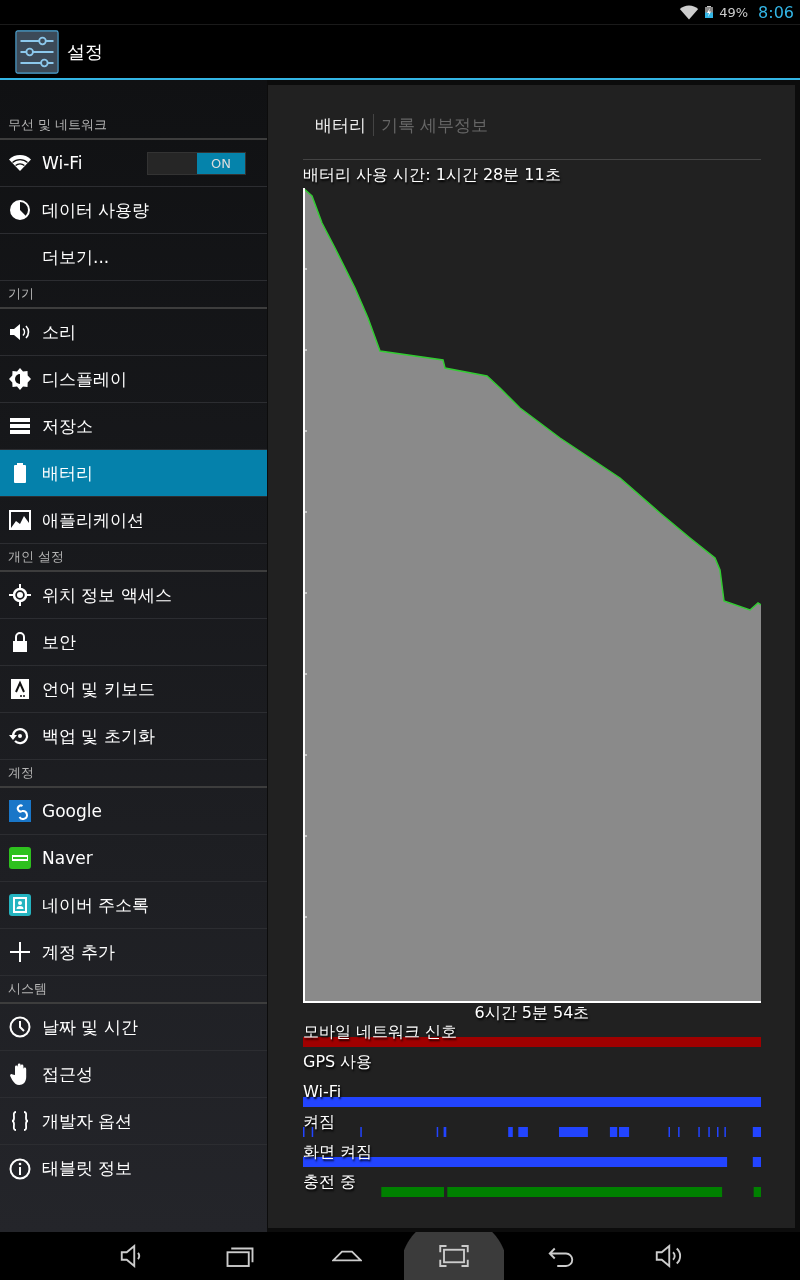  Describe the element at coordinates (133, 1027) in the screenshot. I see `settings-item: 날짜 및 시간` at that location.